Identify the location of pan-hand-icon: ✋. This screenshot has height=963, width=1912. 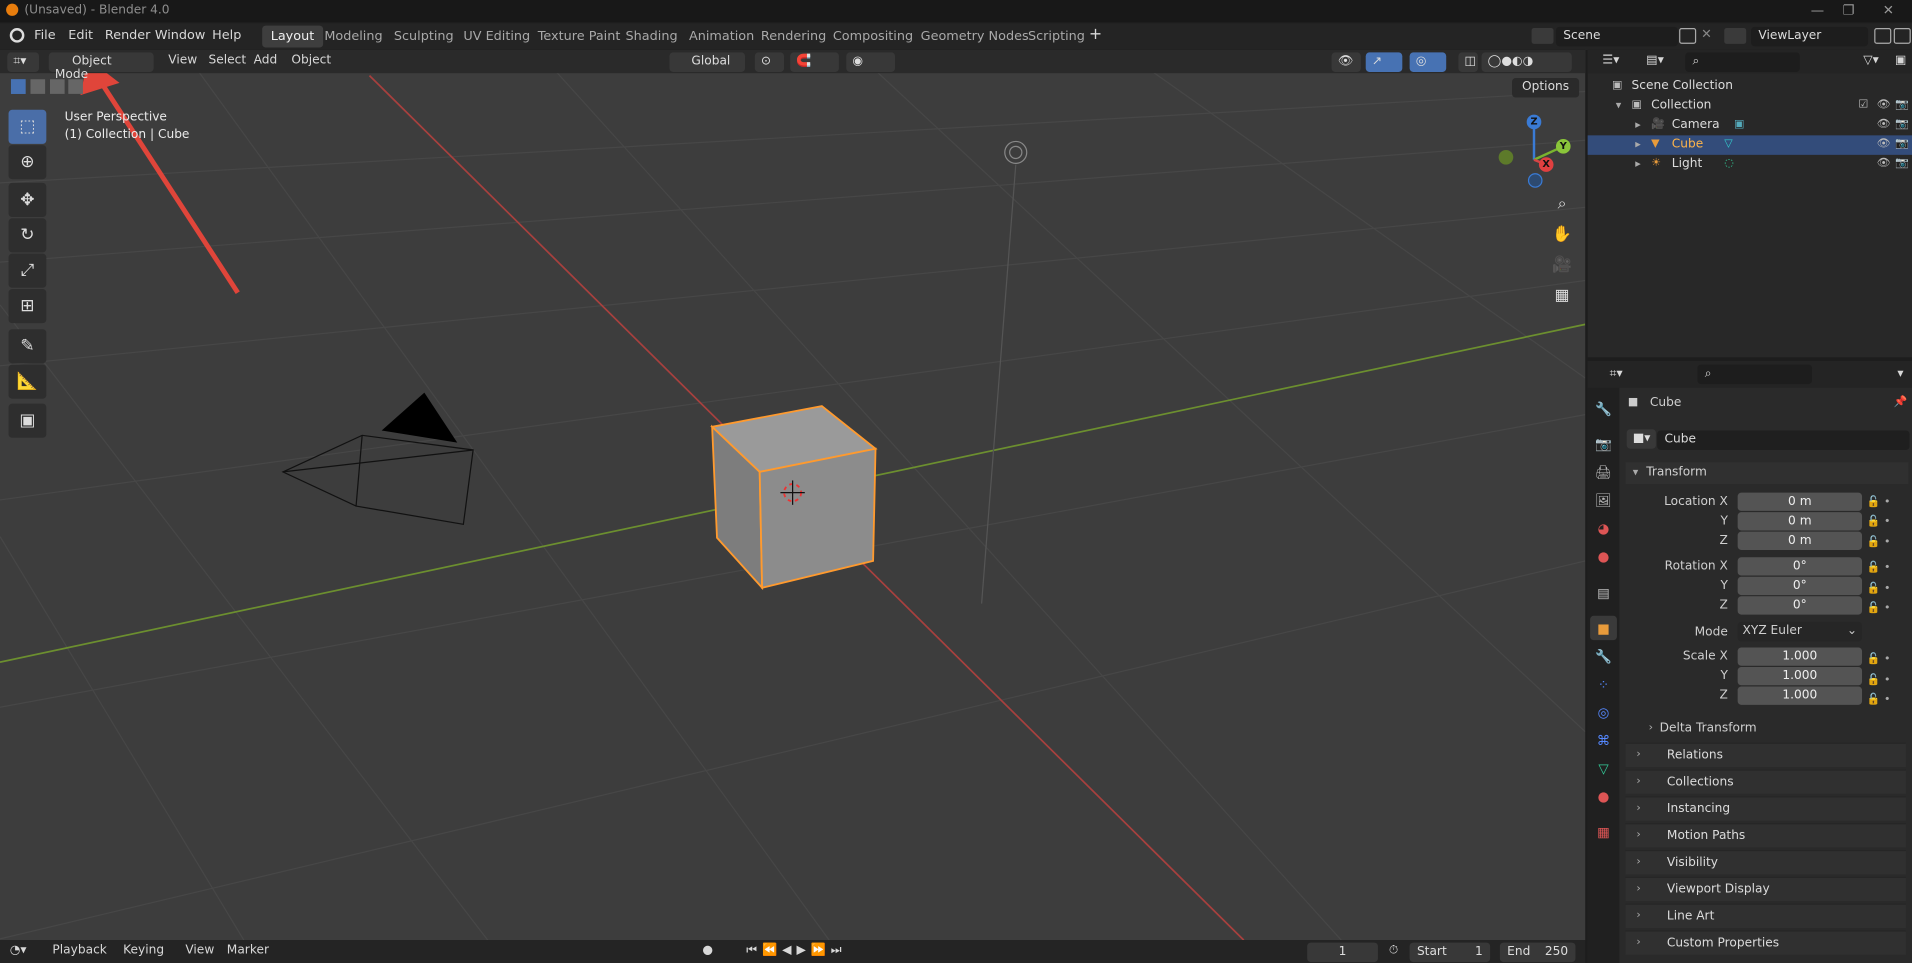
(1561, 234).